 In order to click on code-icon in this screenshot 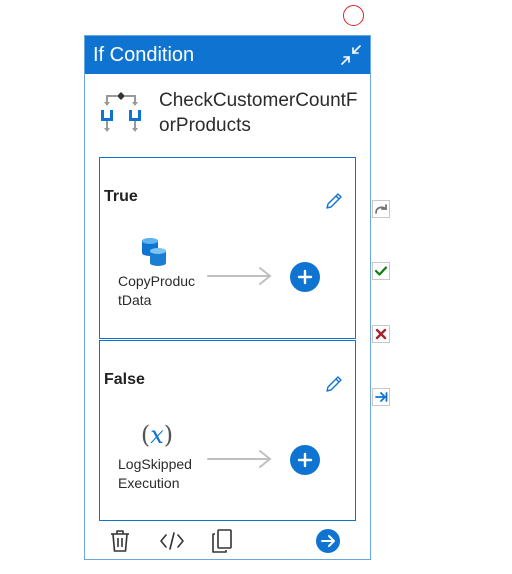, I will do `click(172, 541)`.